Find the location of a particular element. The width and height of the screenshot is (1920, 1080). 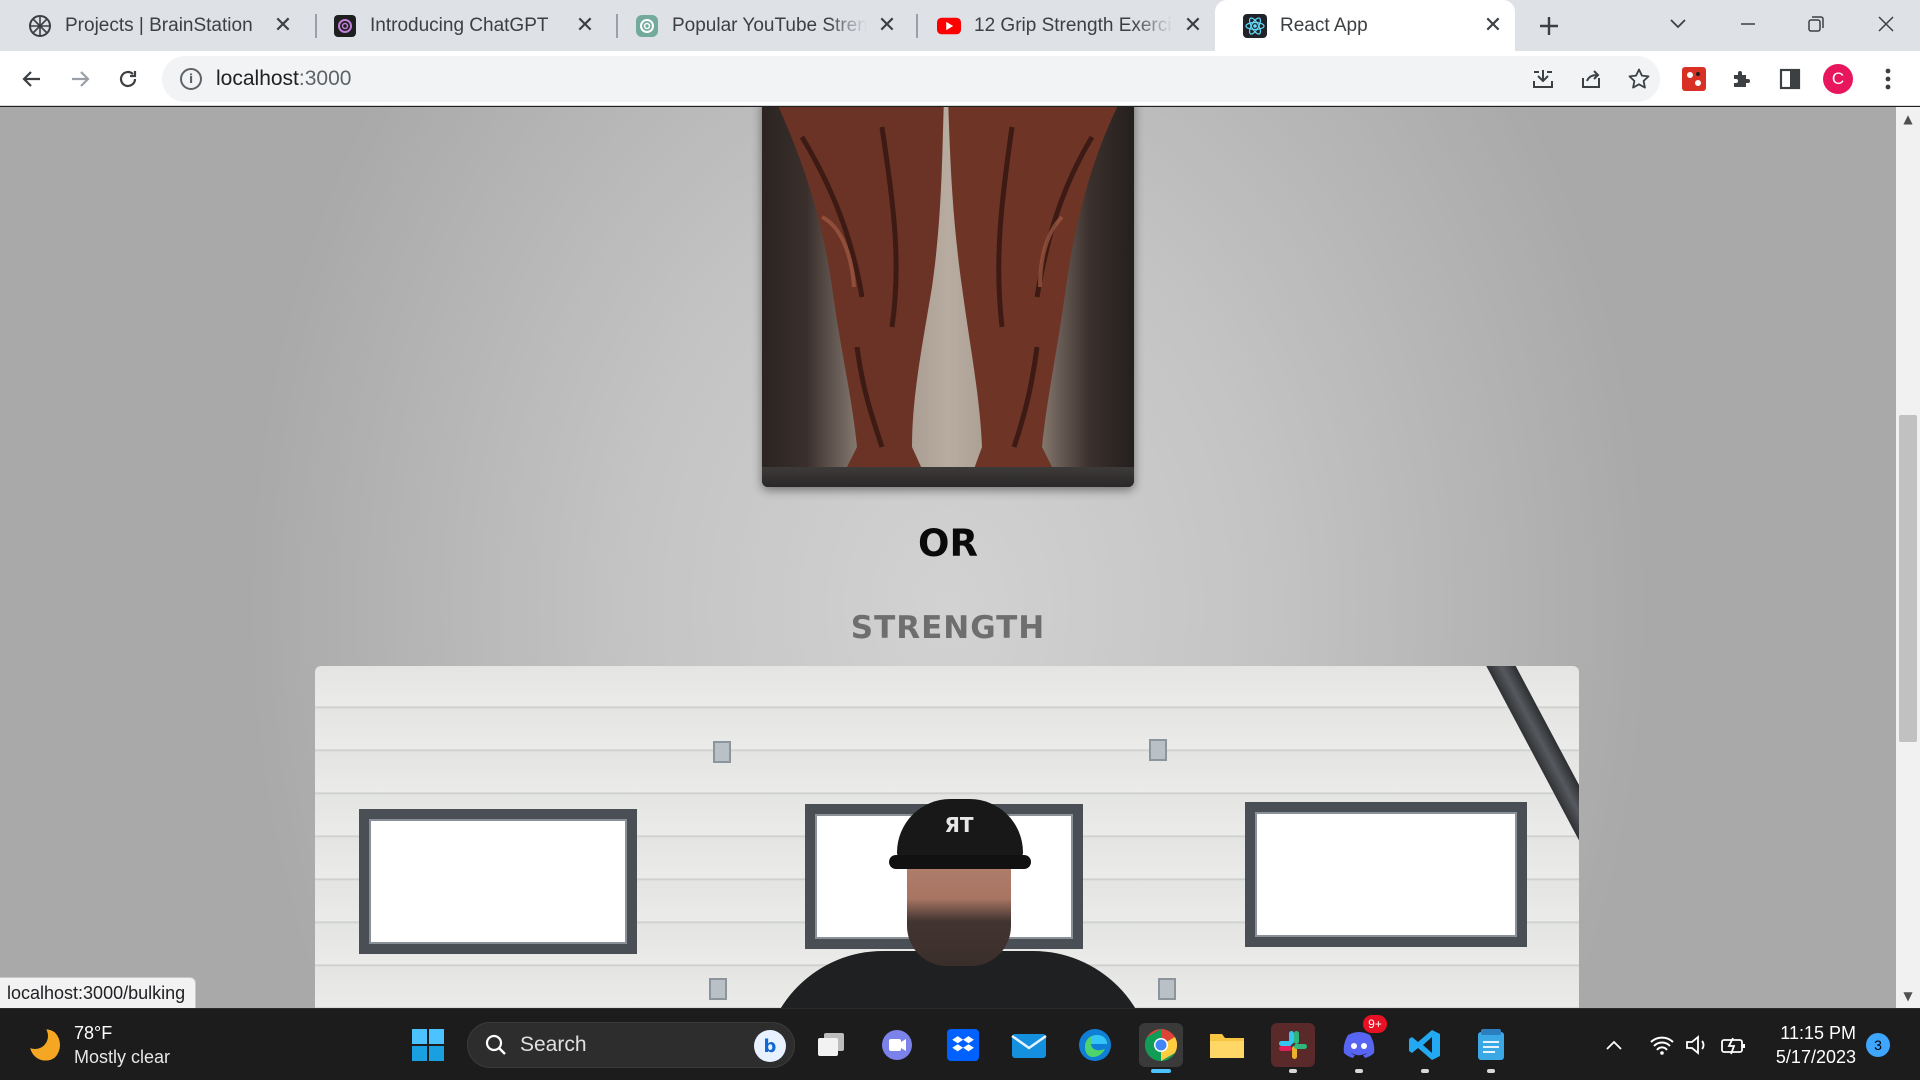

teams-chat-button is located at coordinates (897, 1045).